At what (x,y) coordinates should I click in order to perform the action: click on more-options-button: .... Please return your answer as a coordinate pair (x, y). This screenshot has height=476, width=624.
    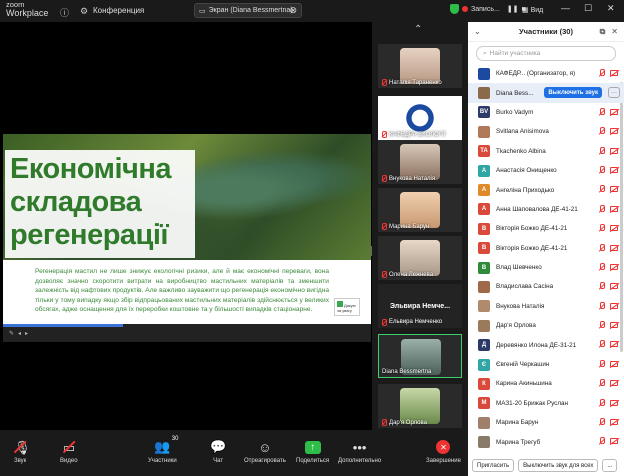
    Looking at the image, I should click on (610, 465).